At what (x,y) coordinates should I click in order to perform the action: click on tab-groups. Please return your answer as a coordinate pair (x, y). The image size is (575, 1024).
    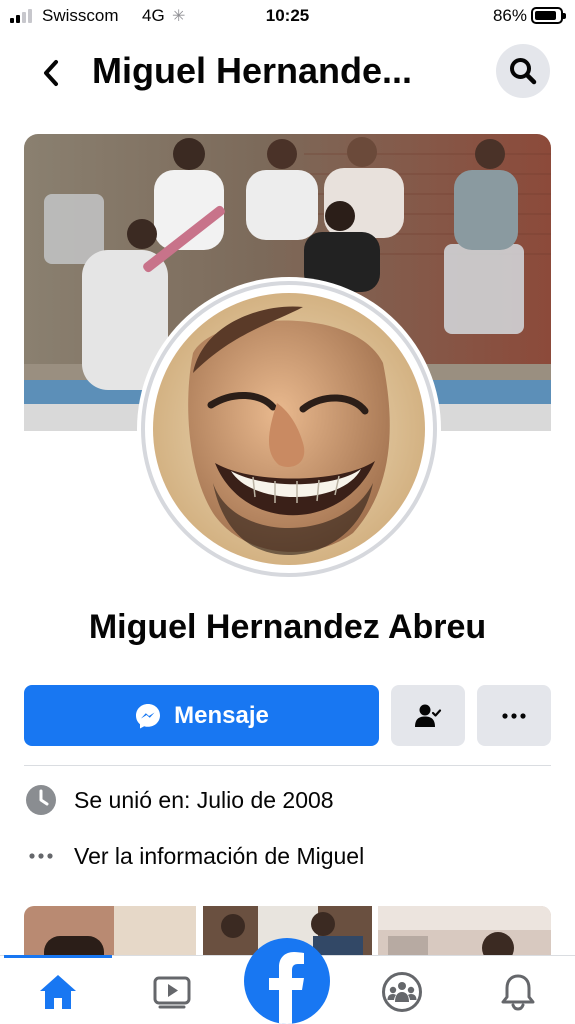
    Looking at the image, I should click on (402, 992).